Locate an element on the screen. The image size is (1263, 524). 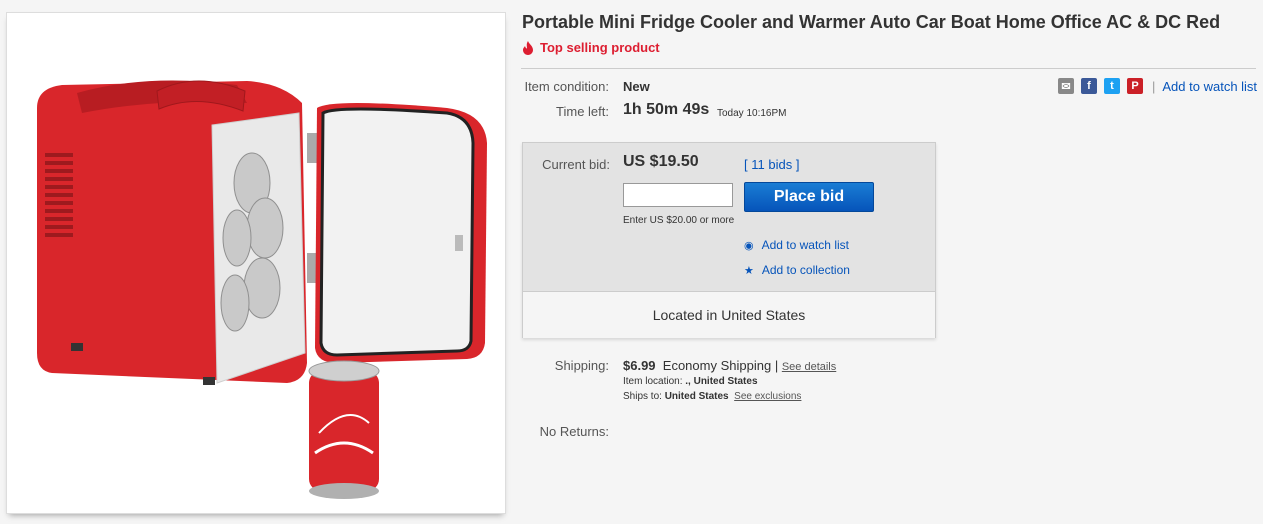
add-to-watch-list-link: Add to watch list is located at coordinates (1209, 86).